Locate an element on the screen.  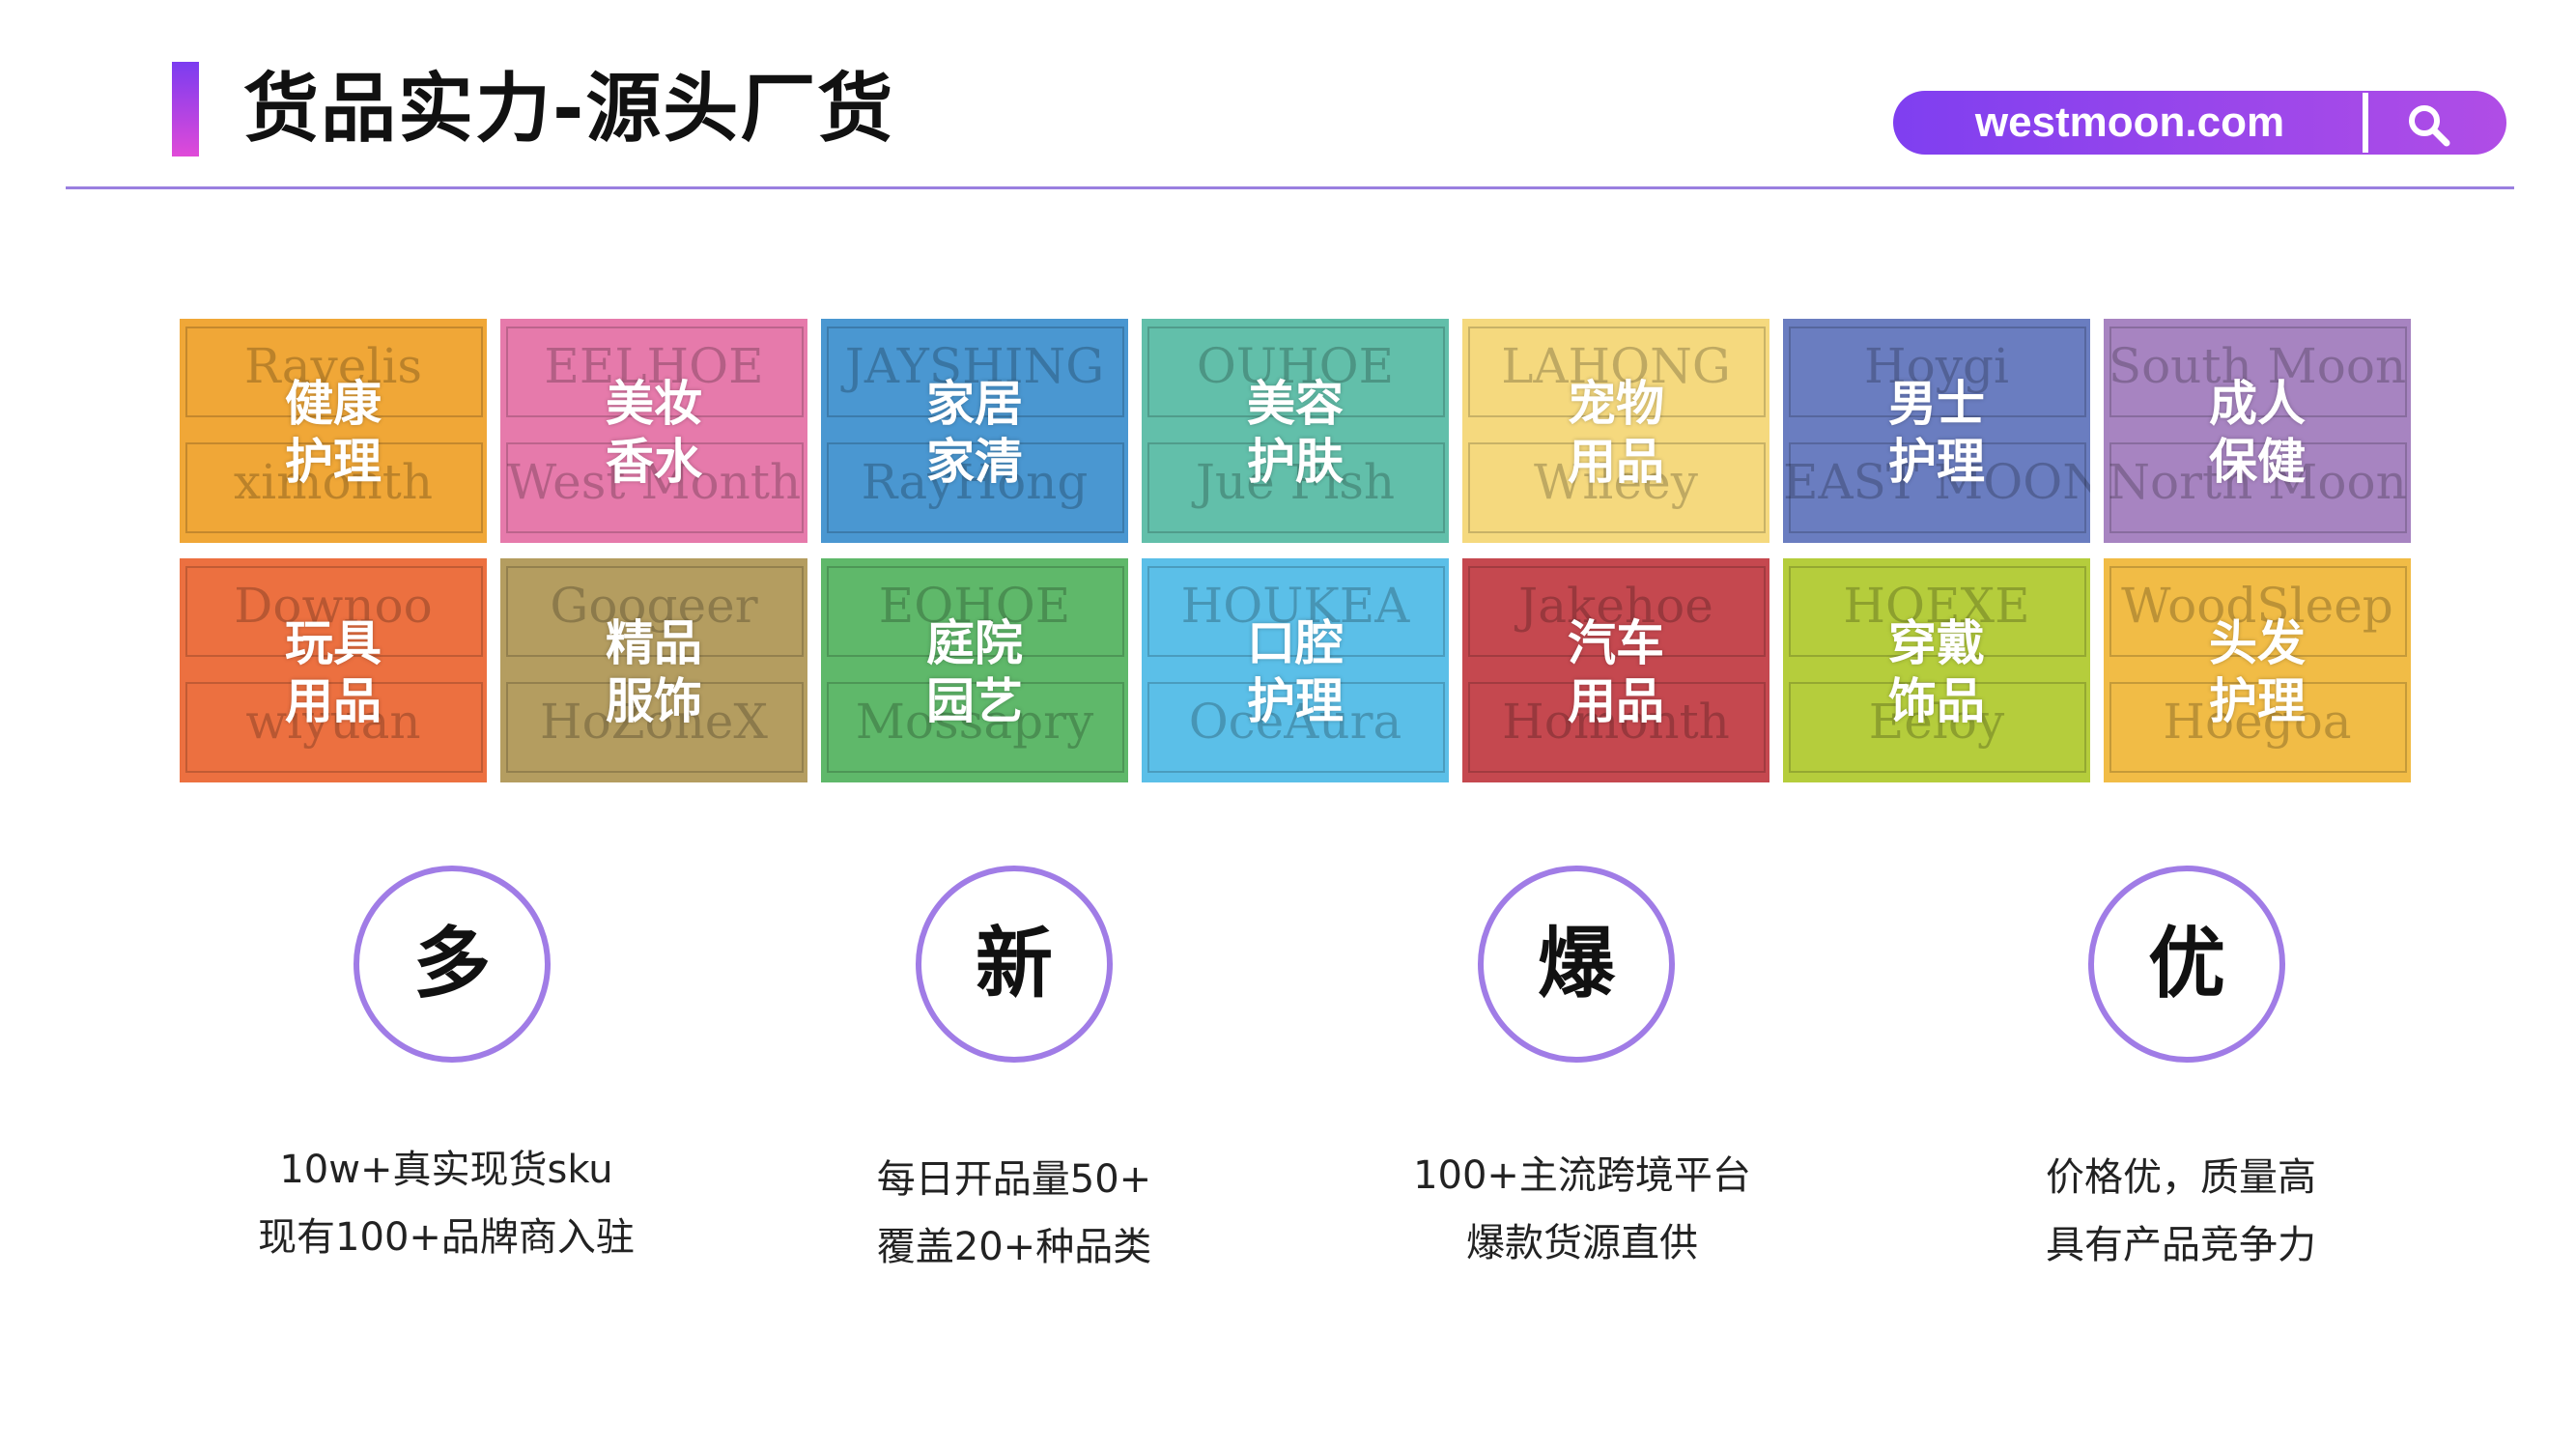
category-tile: LAHONG Wileey 宠物 用品 is located at coordinates (1615, 431).